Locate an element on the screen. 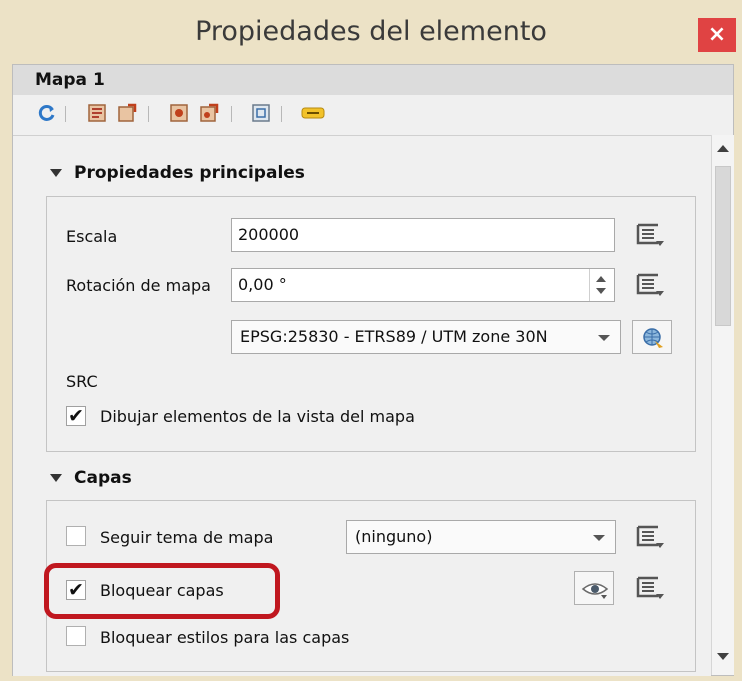 The height and width of the screenshot is (681, 742). spin-buttons is located at coordinates (601, 285).